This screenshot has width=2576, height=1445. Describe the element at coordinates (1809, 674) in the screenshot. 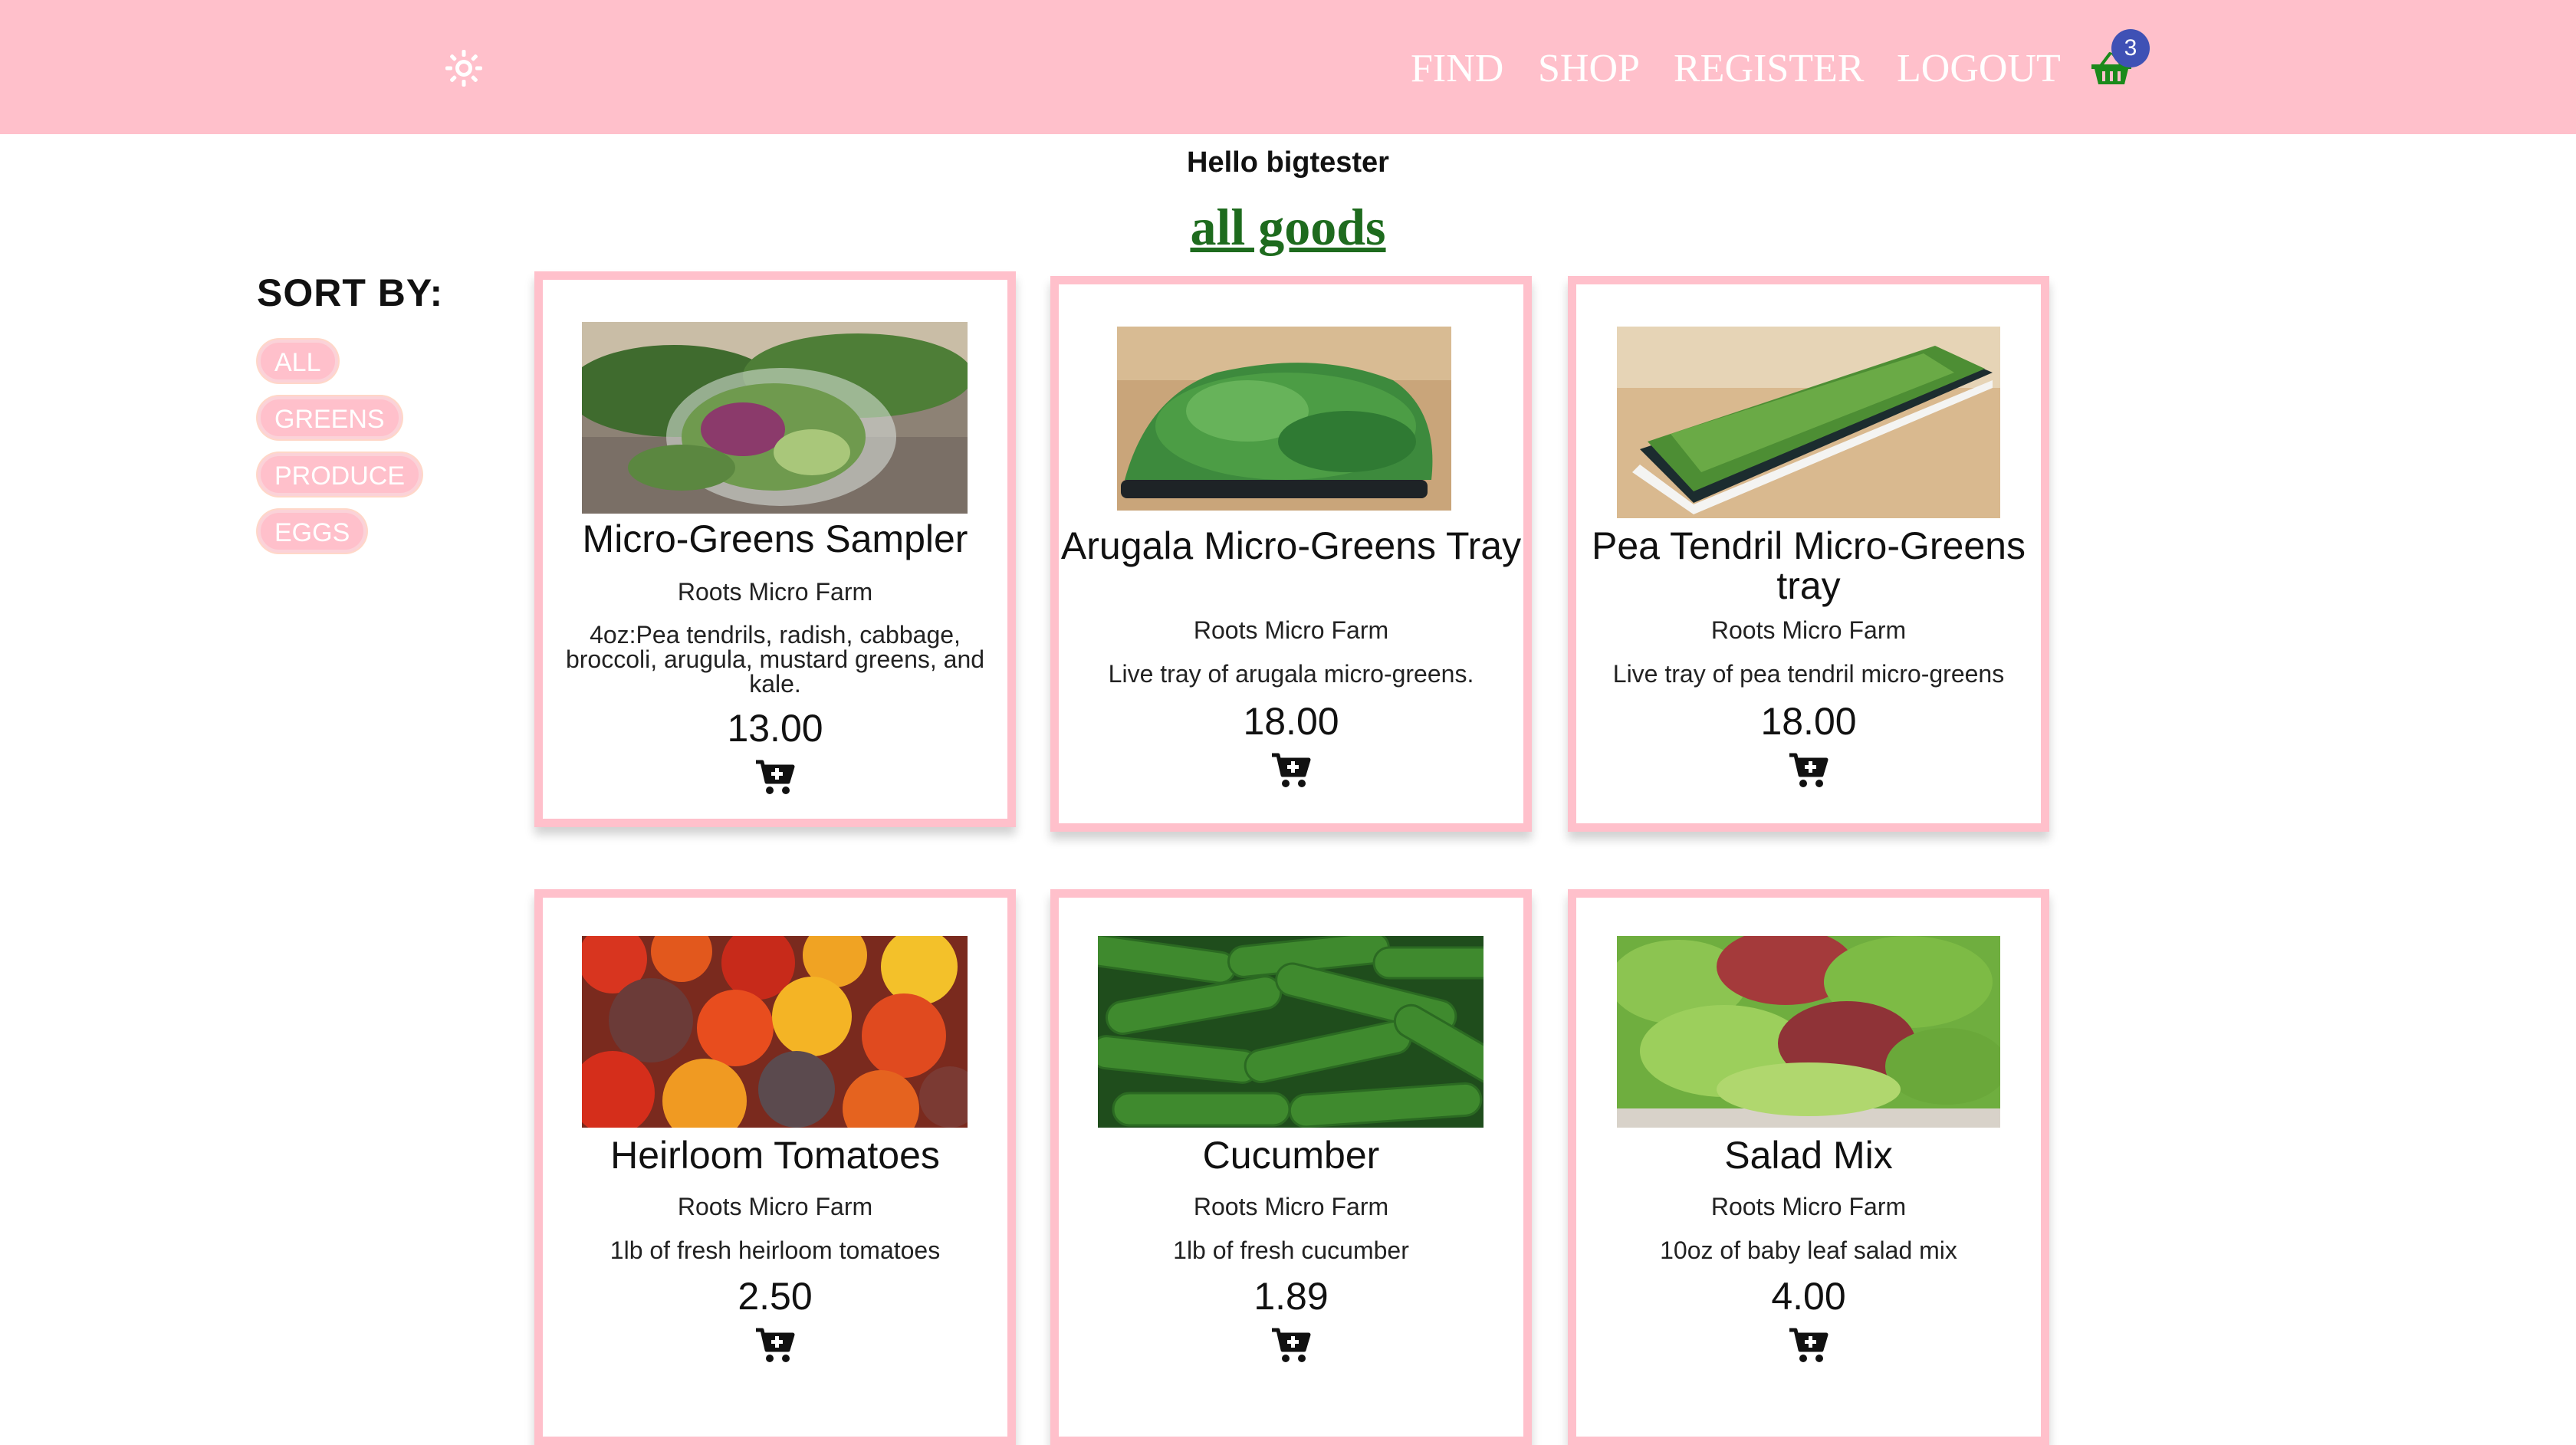

I see `product-description: Live tray of pea tendril micro-greens` at that location.